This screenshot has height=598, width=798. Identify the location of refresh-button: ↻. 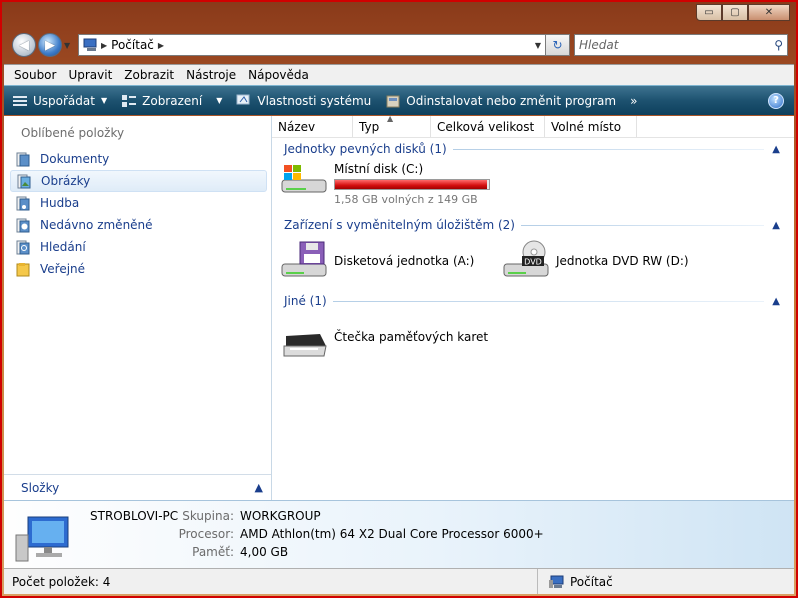
(558, 45).